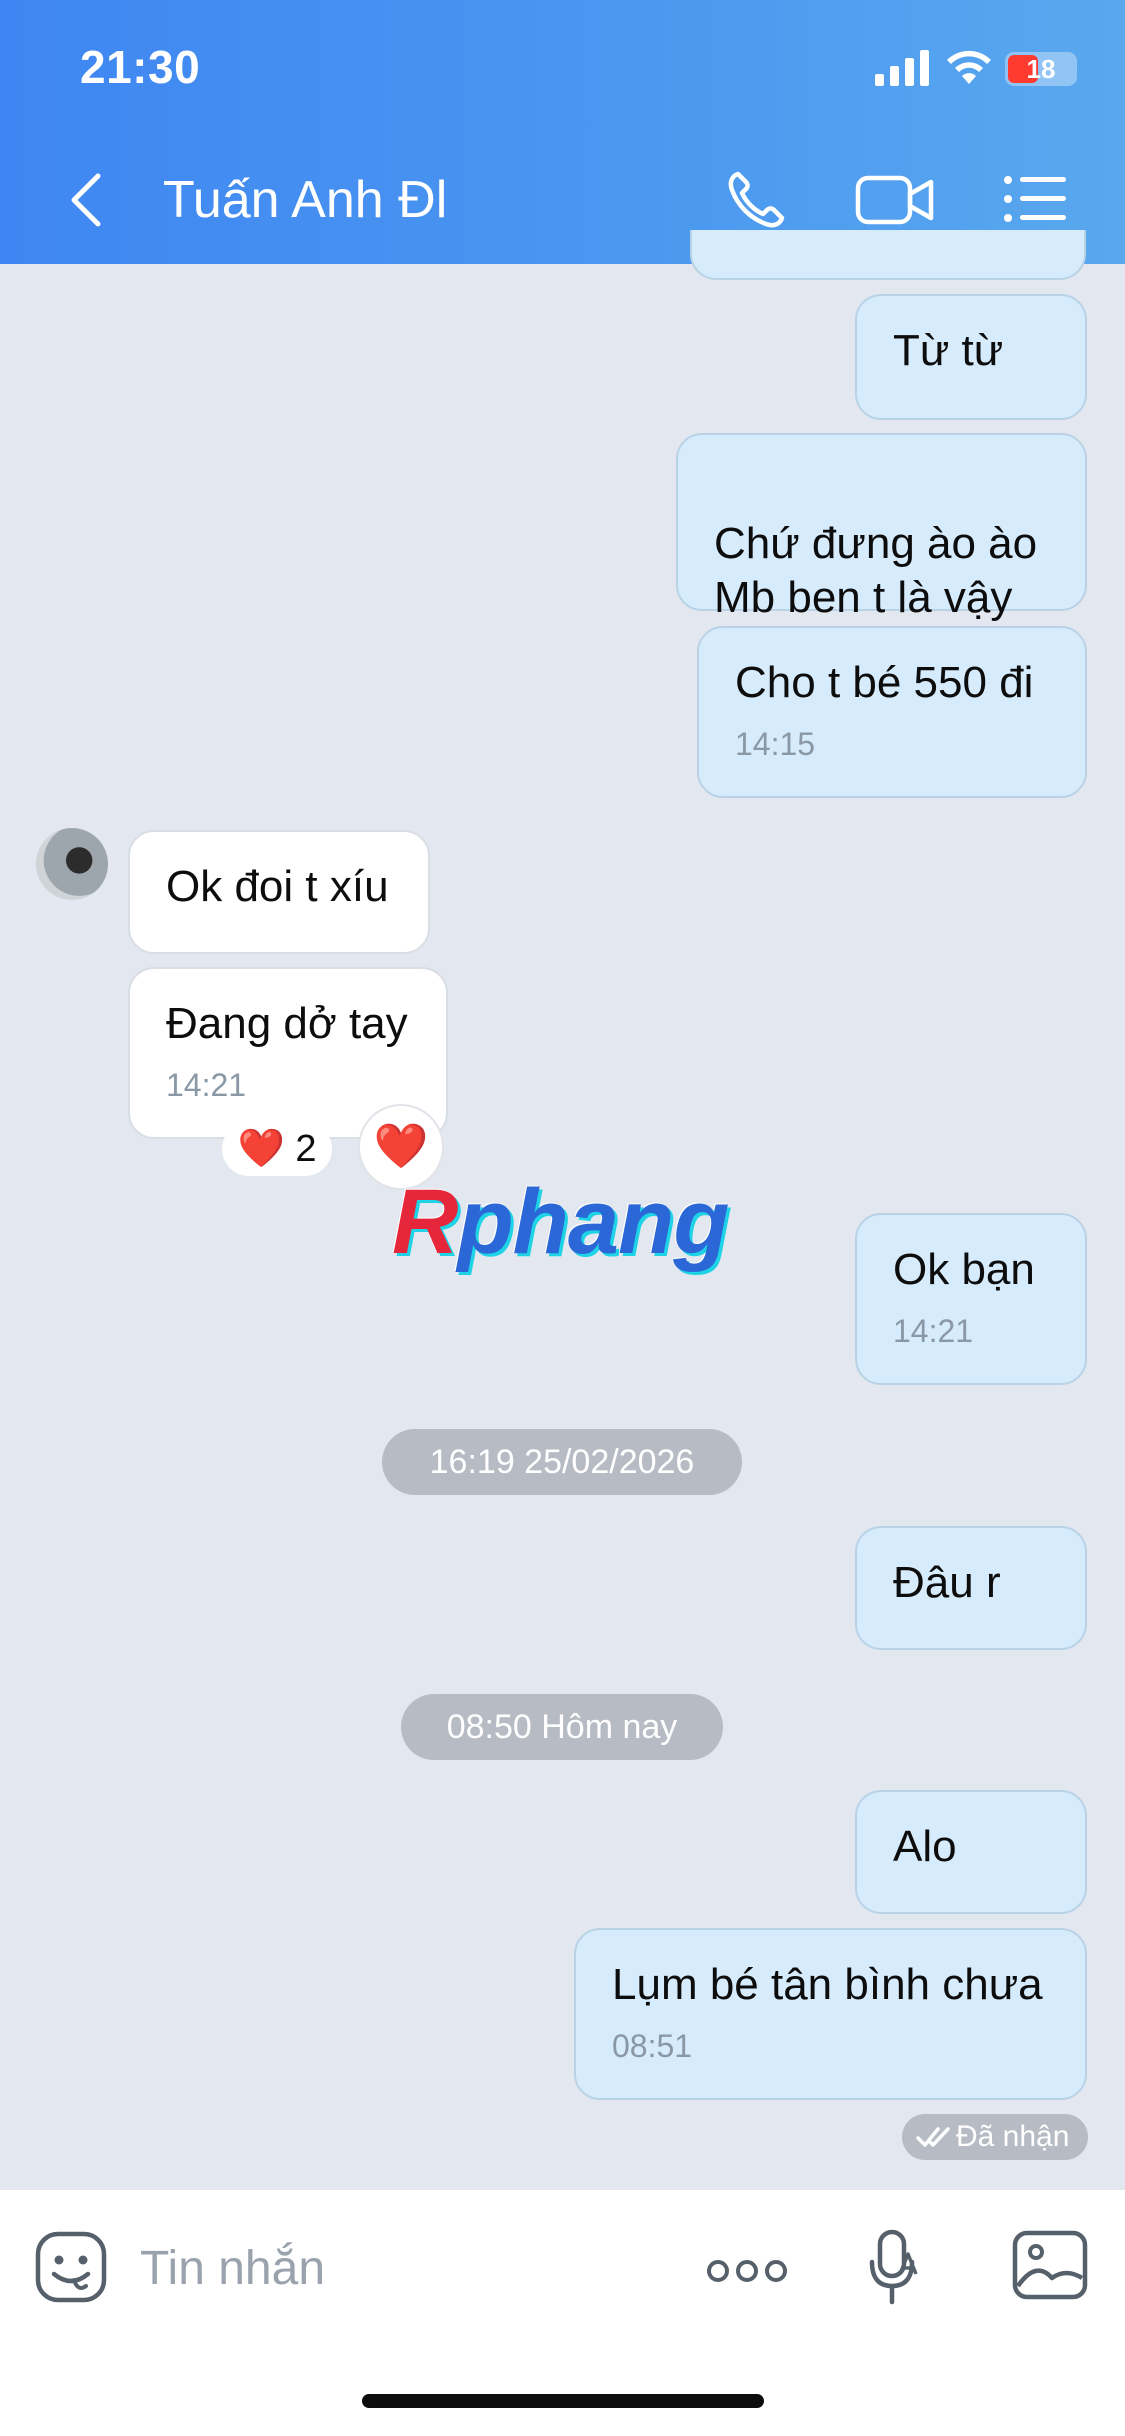 The height and width of the screenshot is (2436, 1125). I want to click on battery-level: 18, so click(1041, 69).